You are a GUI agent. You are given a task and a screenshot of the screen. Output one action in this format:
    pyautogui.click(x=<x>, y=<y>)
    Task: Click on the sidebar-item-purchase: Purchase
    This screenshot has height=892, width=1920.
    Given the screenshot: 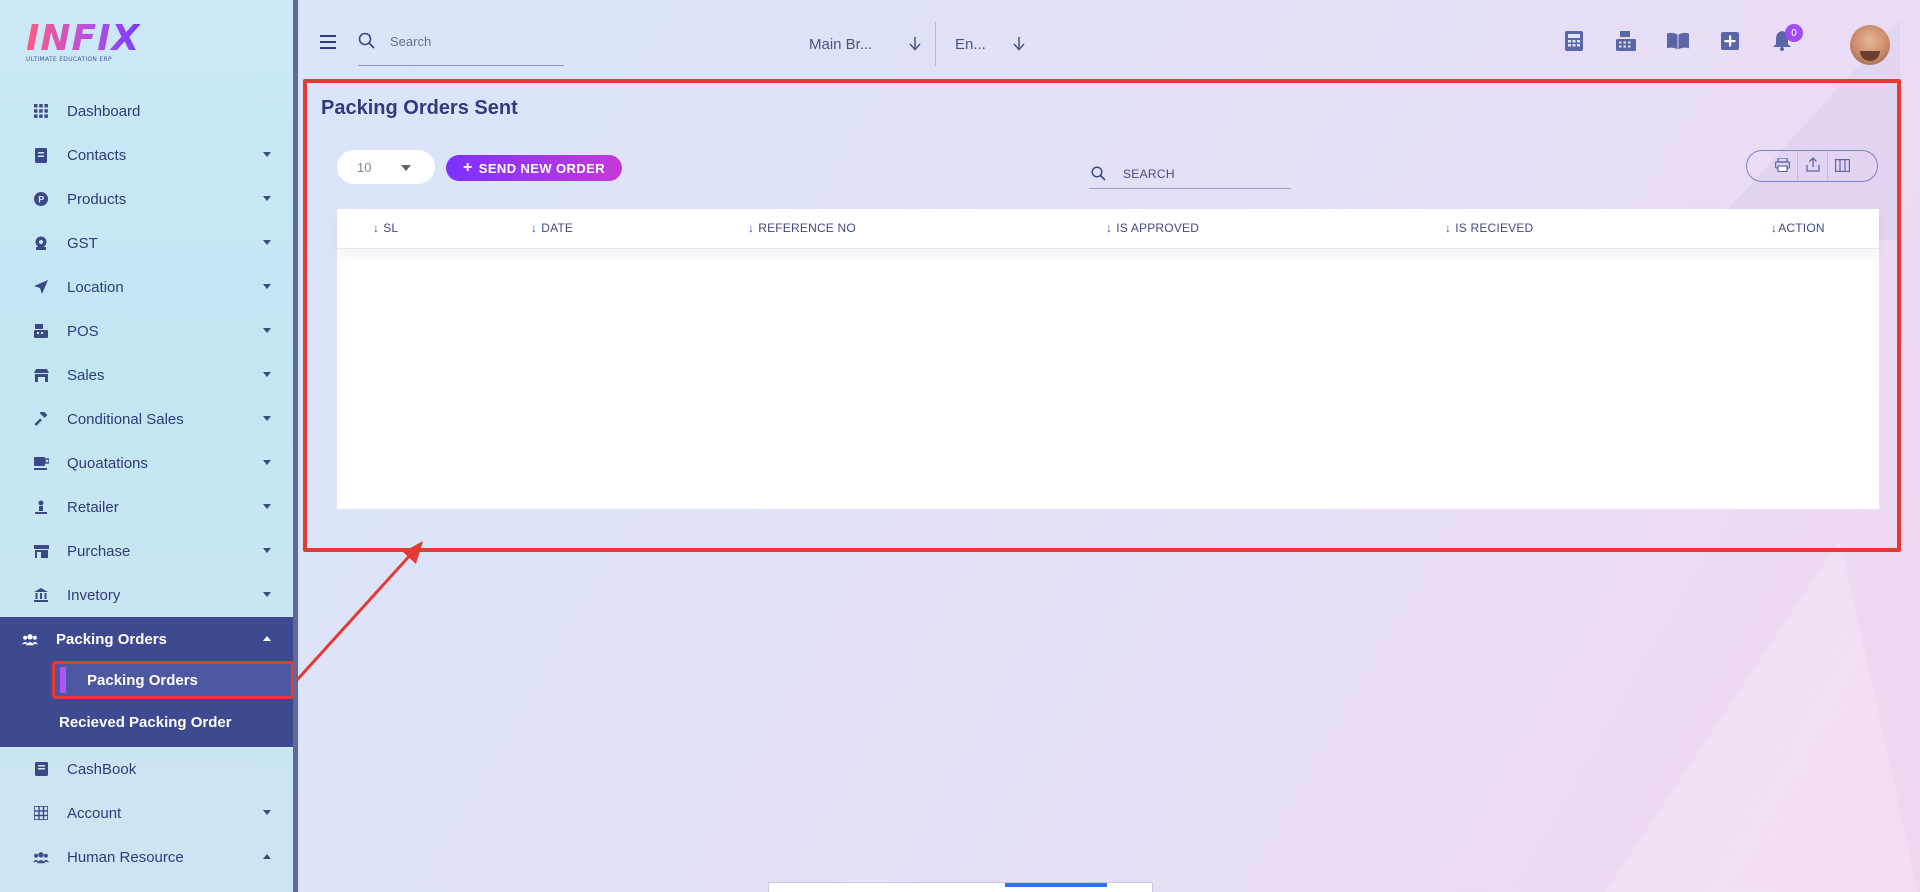 What is the action you would take?
    pyautogui.click(x=146, y=551)
    